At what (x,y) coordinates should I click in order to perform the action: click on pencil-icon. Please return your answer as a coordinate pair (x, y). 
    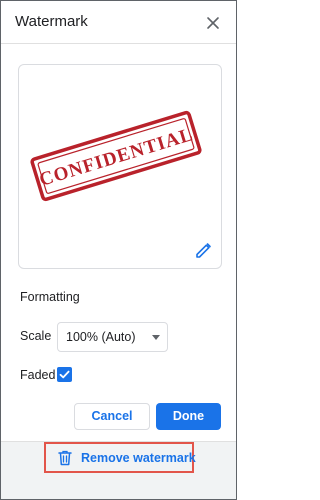
    Looking at the image, I should click on (203, 250).